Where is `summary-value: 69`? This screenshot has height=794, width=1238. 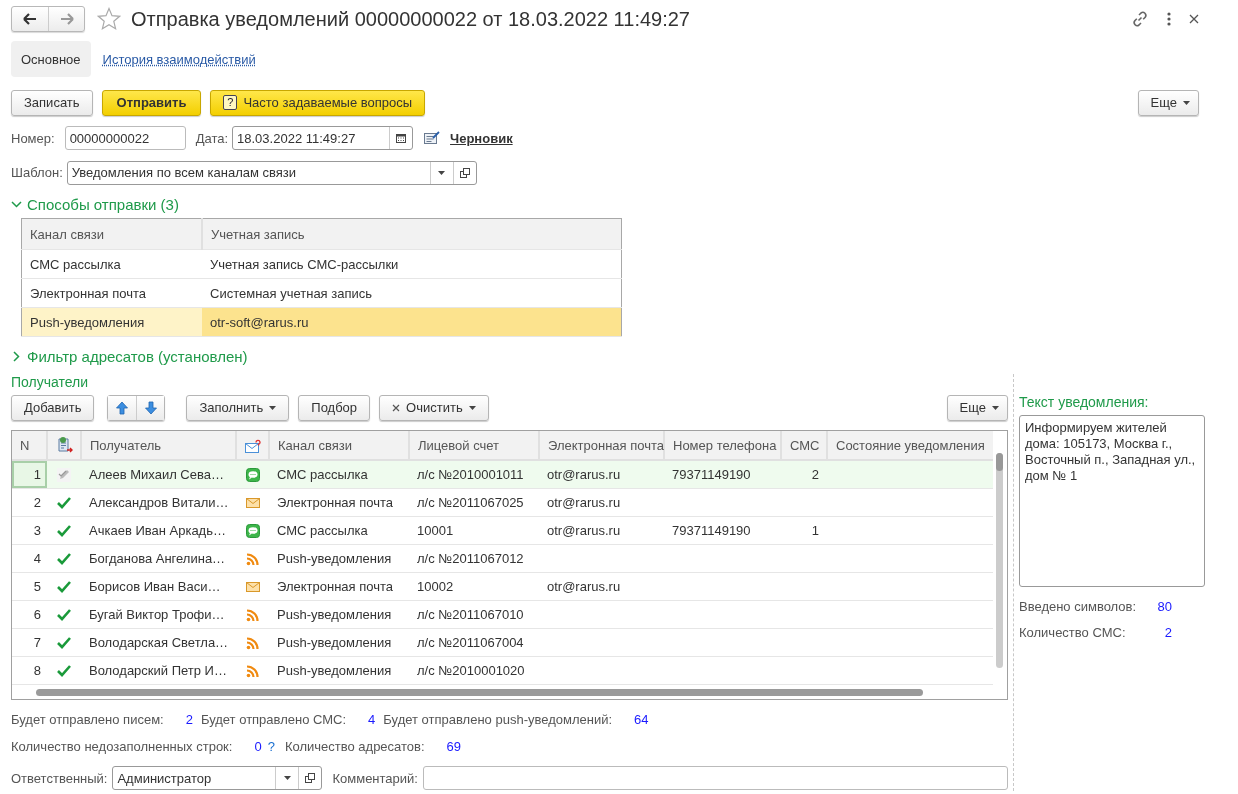 summary-value: 69 is located at coordinates (454, 746).